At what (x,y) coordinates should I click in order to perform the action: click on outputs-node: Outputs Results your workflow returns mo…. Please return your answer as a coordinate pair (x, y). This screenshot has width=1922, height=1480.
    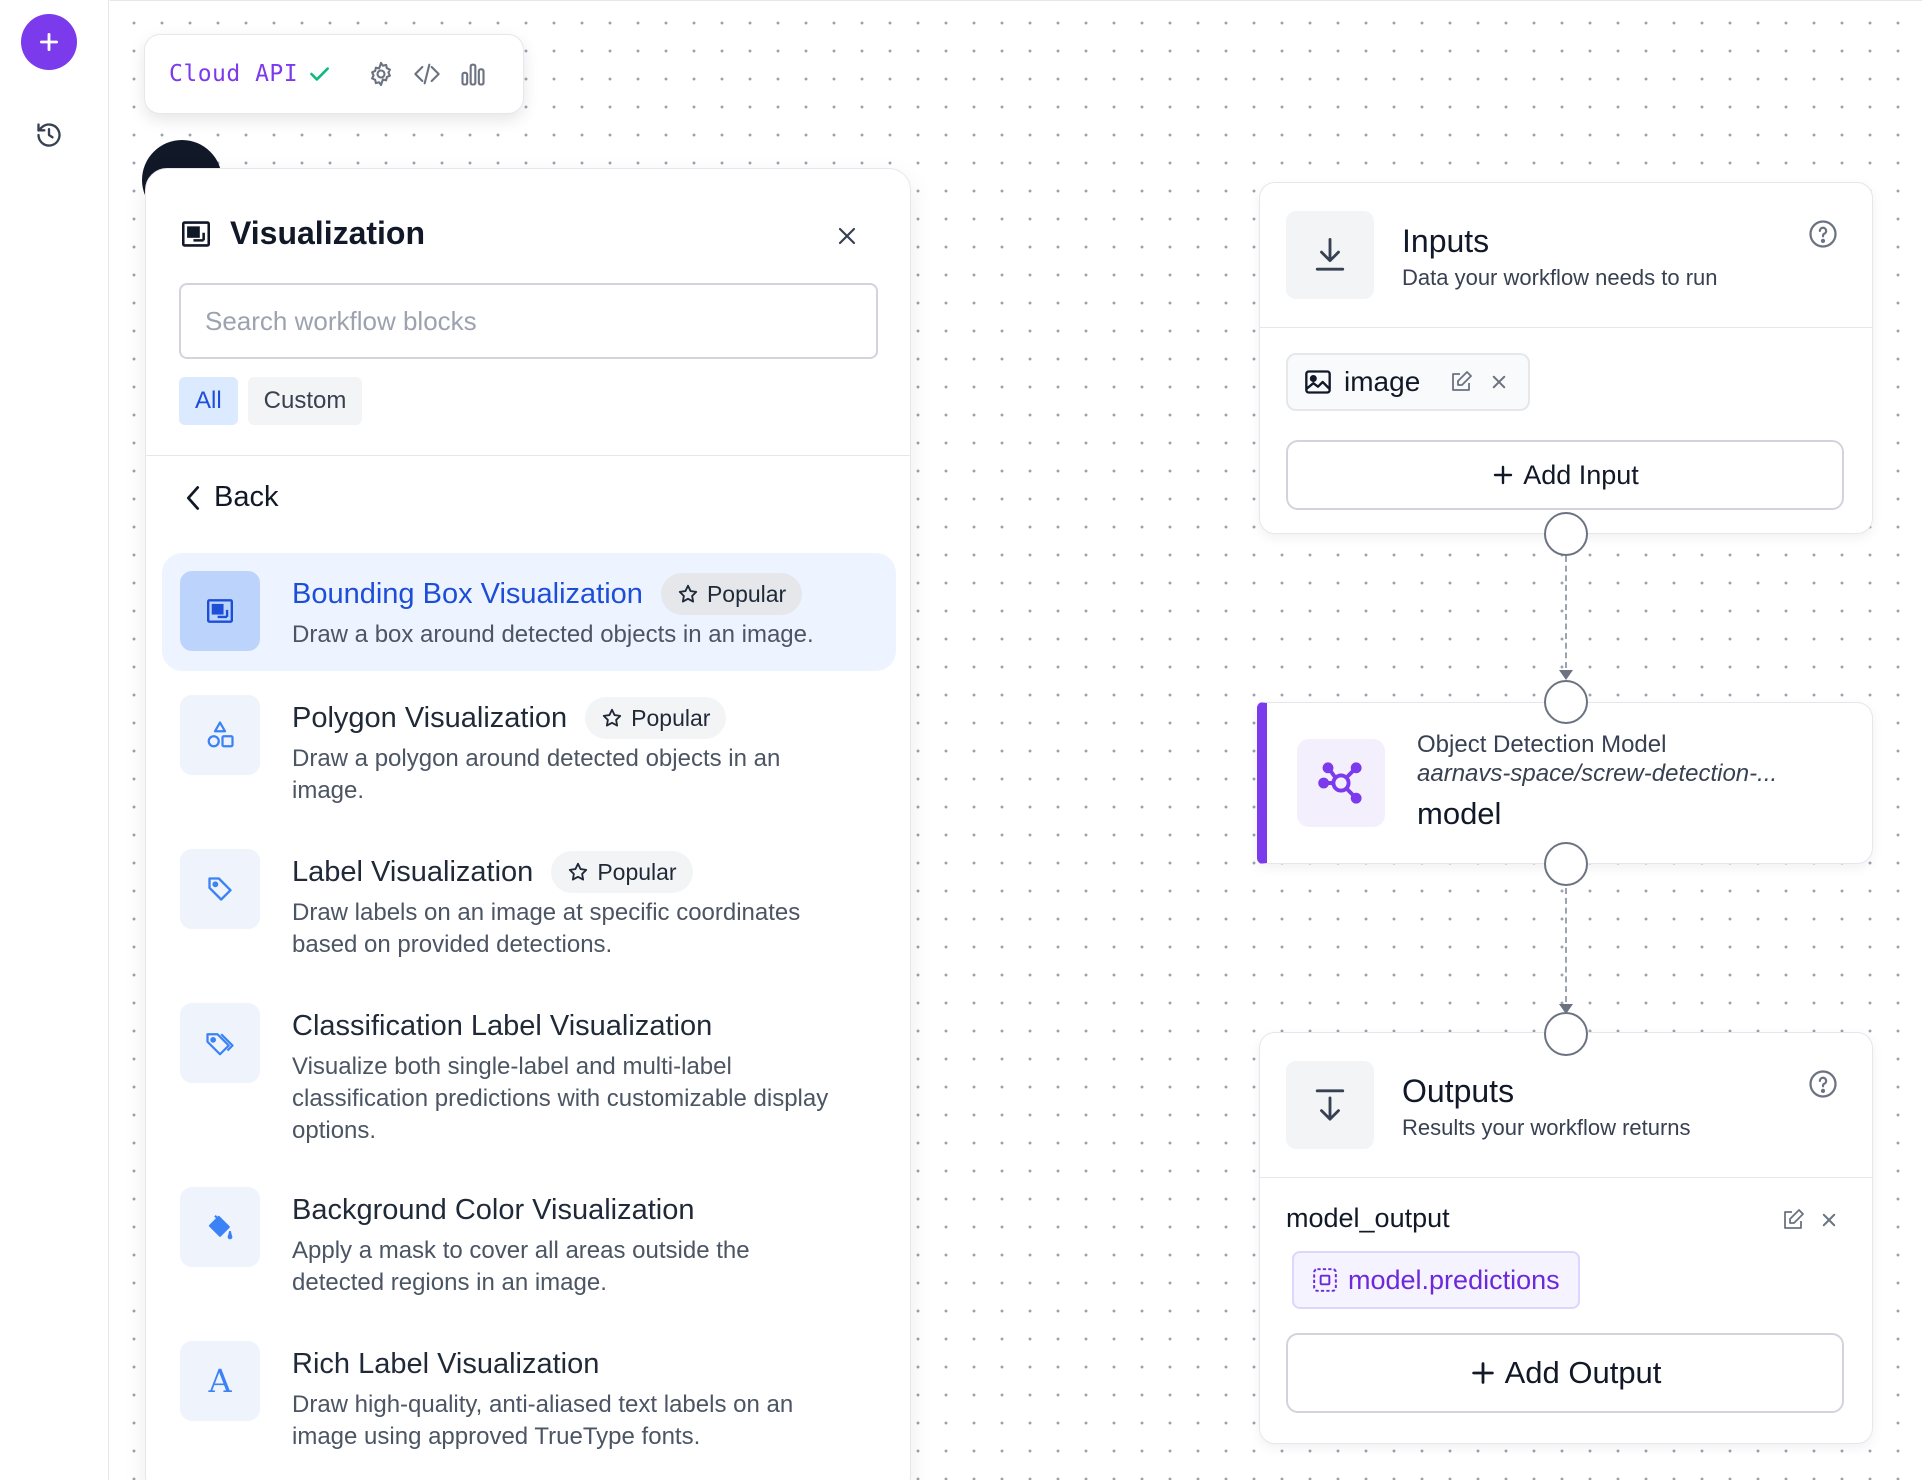
    Looking at the image, I should click on (1566, 1238).